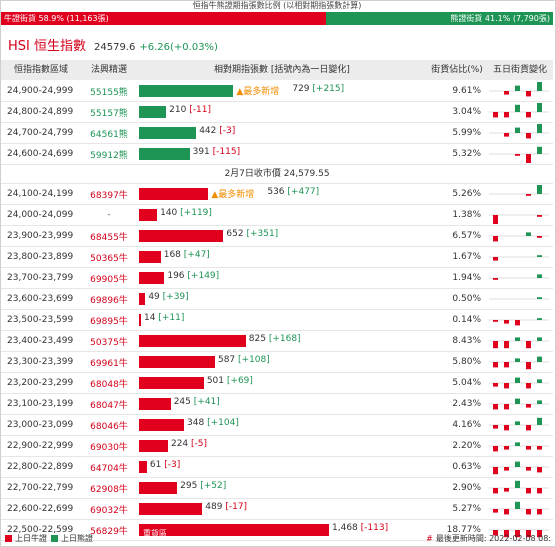 Image resolution: width=556 pixels, height=547 pixels. What do you see at coordinates (109, 320) in the screenshot?
I see `warrant-code: 69895牛` at bounding box center [109, 320].